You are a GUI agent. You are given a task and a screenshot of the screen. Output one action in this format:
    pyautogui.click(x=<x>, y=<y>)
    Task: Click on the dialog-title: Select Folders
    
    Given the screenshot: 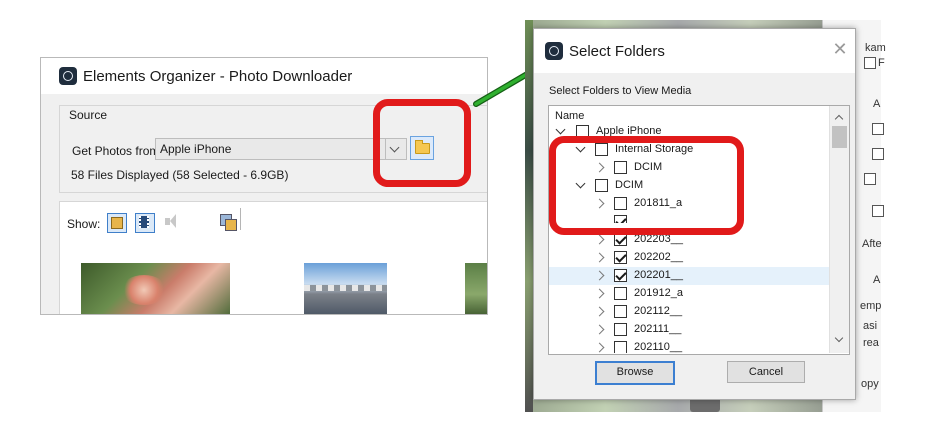 What is the action you would take?
    pyautogui.click(x=617, y=51)
    